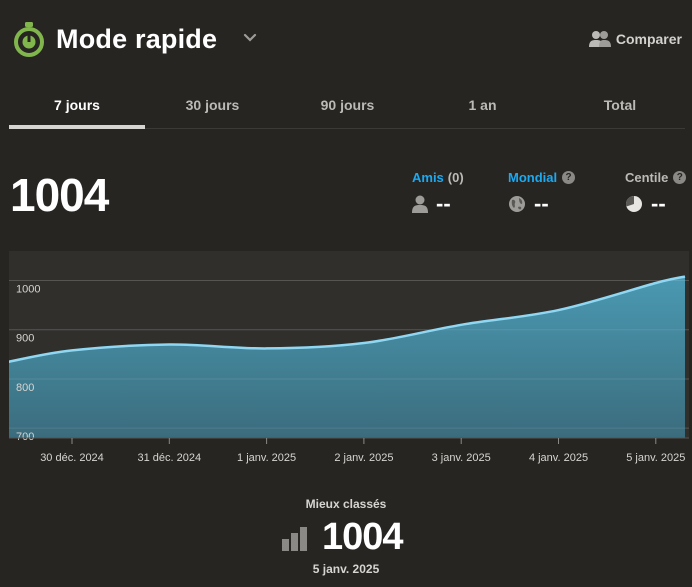 Image resolution: width=692 pixels, height=587 pixels. What do you see at coordinates (29, 39) in the screenshot?
I see `stopwatch-icon` at bounding box center [29, 39].